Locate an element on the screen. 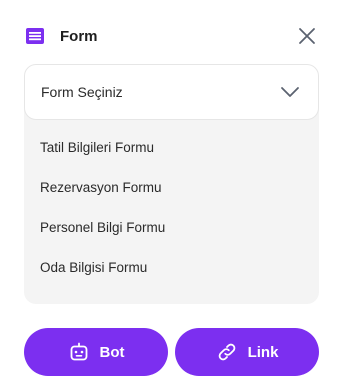  close-icon is located at coordinates (307, 36).